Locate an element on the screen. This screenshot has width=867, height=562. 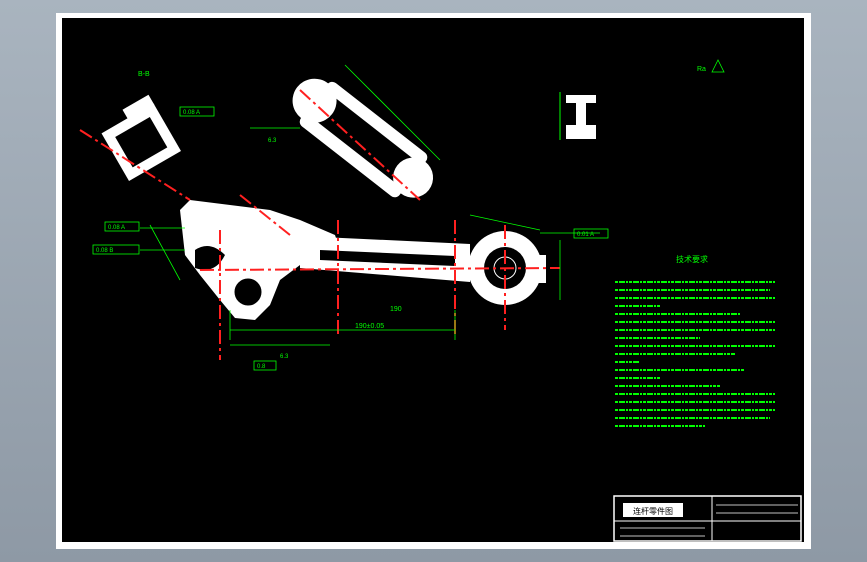
center-distance-dim: 190±0.05 is located at coordinates (369, 326).